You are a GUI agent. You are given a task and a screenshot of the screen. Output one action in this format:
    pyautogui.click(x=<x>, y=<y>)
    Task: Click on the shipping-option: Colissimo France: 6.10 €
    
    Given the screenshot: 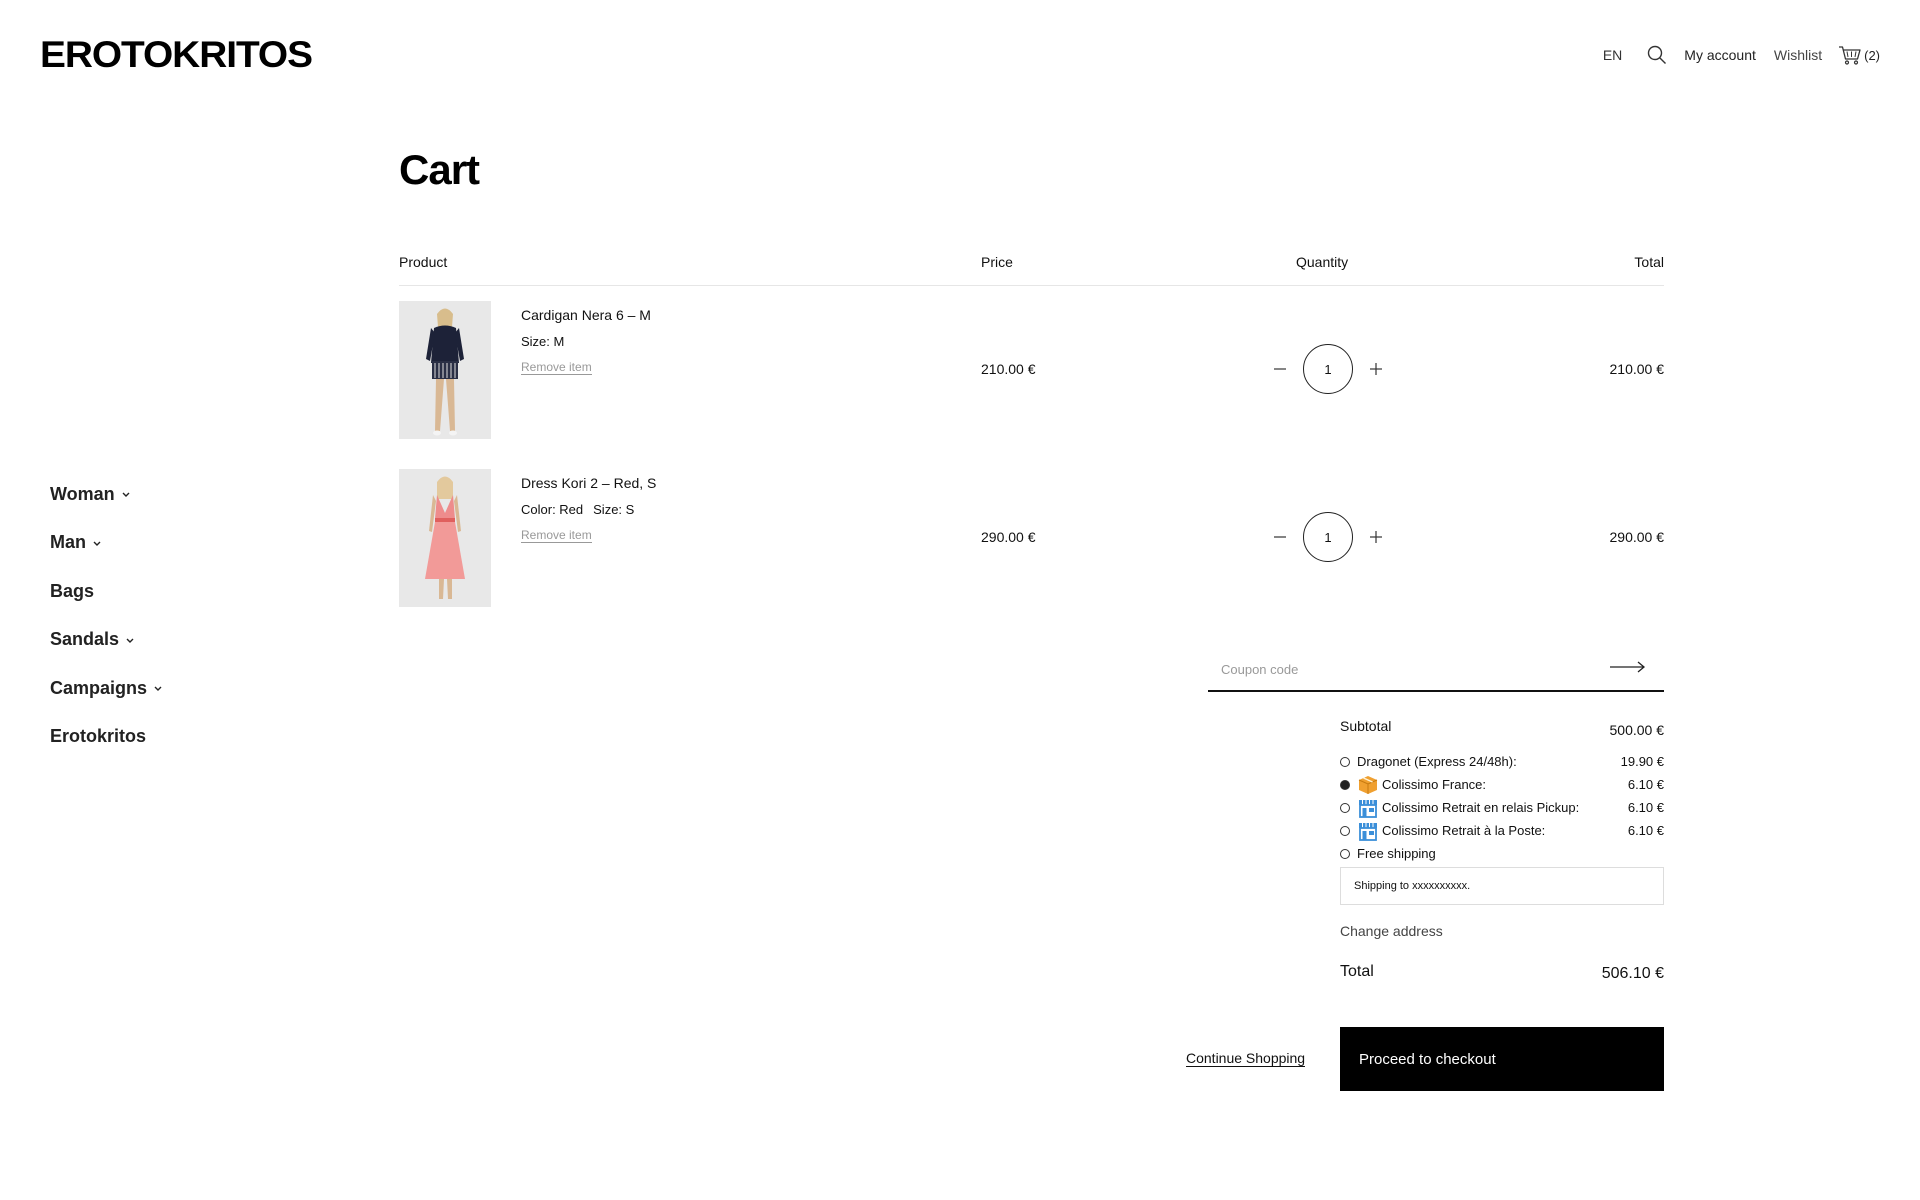 What is the action you would take?
    pyautogui.click(x=1502, y=784)
    